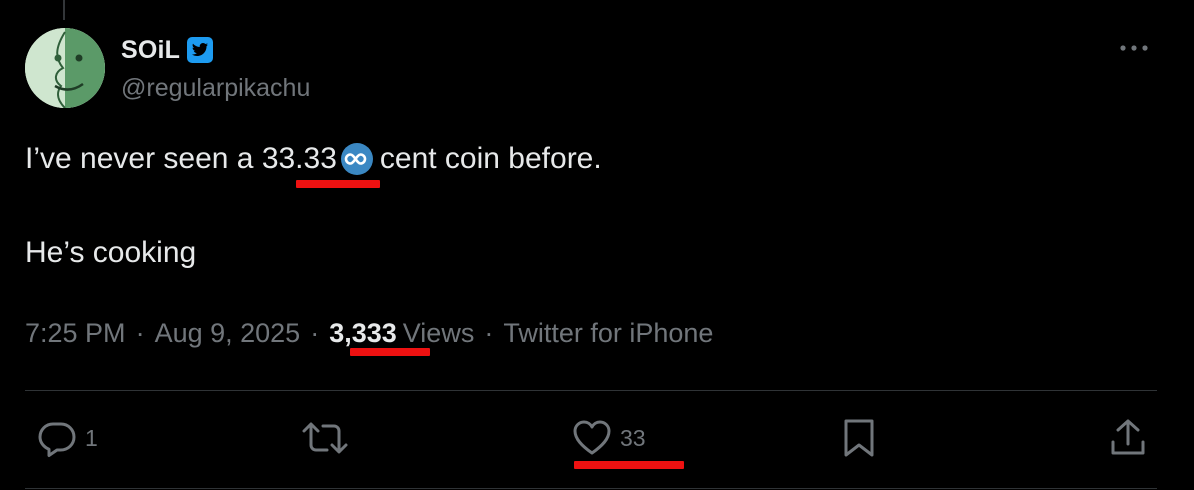  Describe the element at coordinates (633, 437) in the screenshot. I see `like-count: 33` at that location.